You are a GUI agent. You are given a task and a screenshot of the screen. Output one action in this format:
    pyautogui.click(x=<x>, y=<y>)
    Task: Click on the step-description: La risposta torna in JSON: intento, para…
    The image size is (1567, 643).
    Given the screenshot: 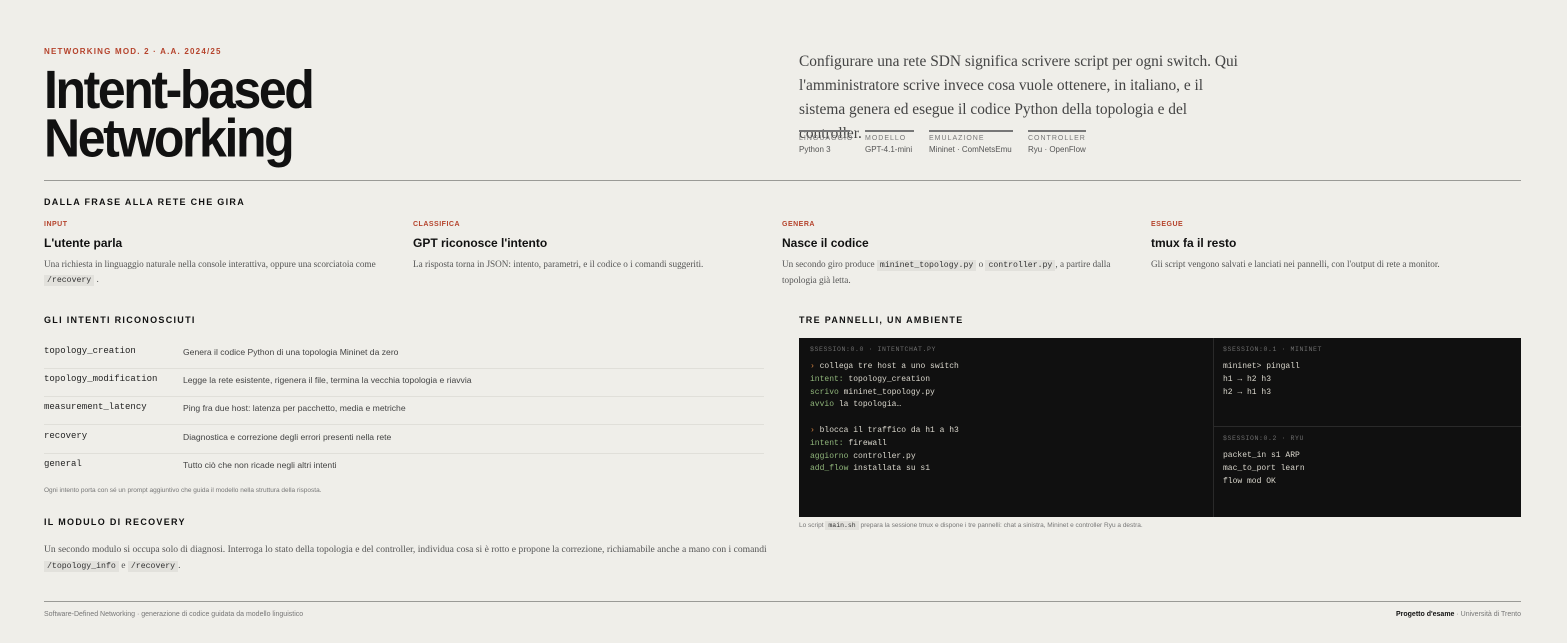 What is the action you would take?
    pyautogui.click(x=558, y=264)
    